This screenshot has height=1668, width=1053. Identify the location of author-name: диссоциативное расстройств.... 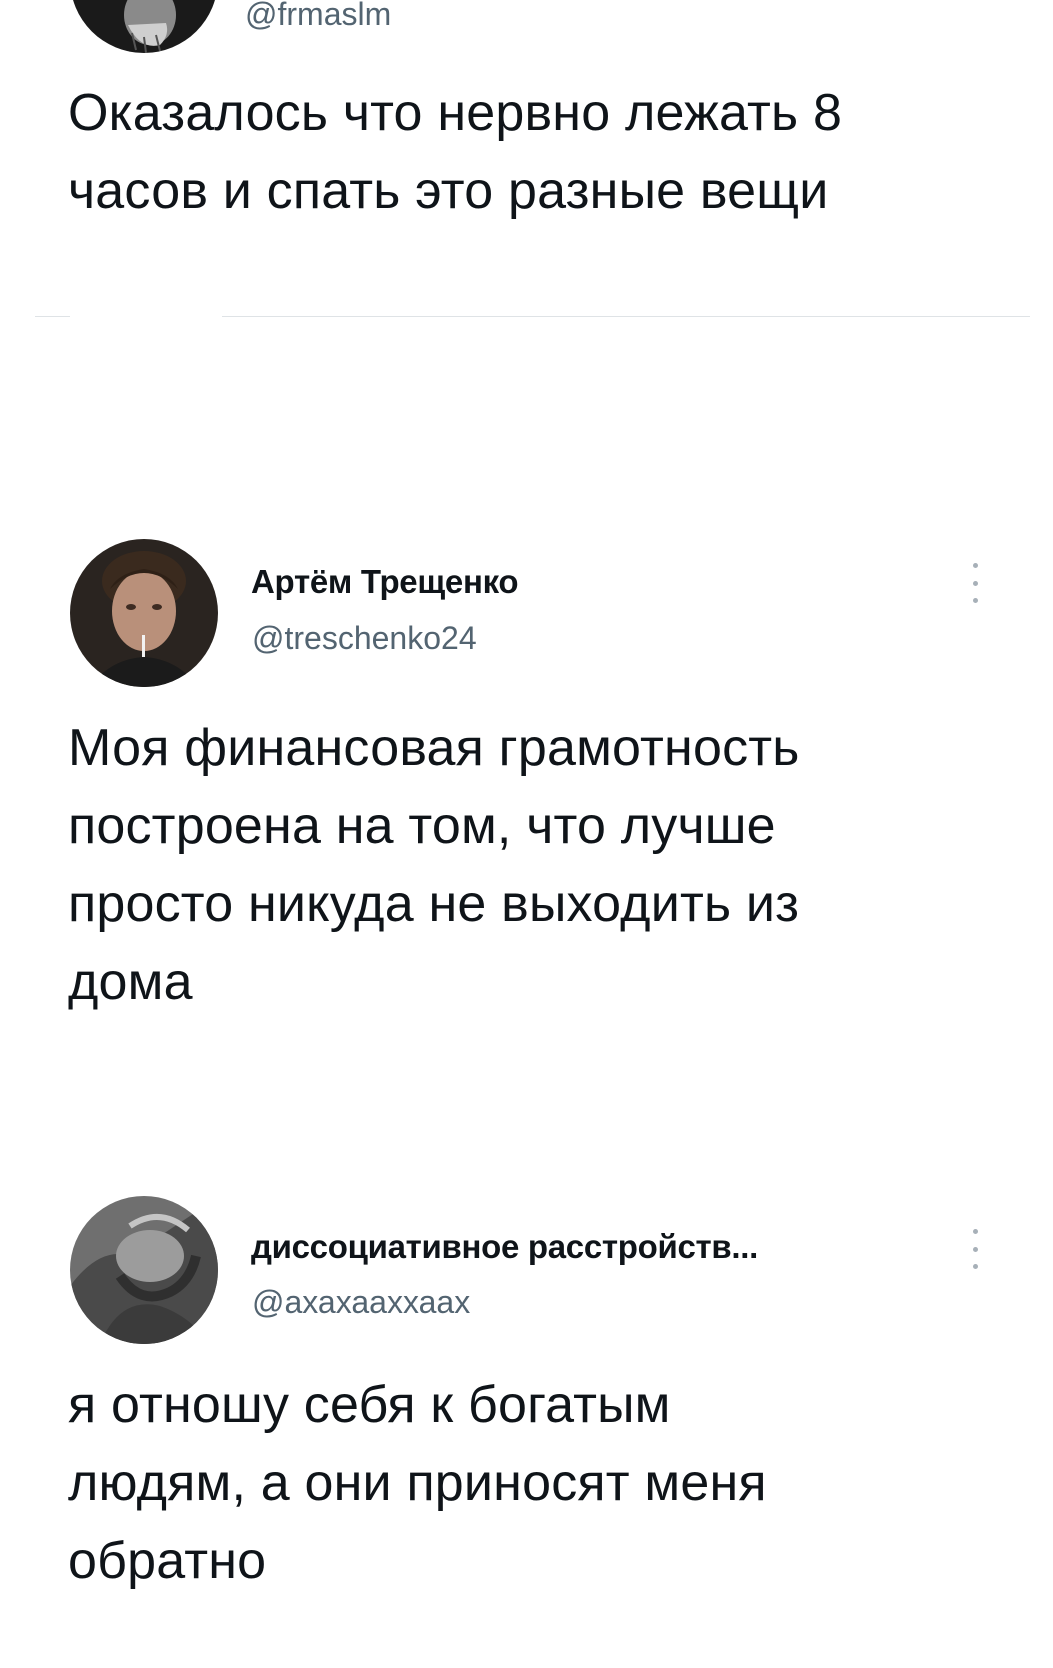
(504, 1247).